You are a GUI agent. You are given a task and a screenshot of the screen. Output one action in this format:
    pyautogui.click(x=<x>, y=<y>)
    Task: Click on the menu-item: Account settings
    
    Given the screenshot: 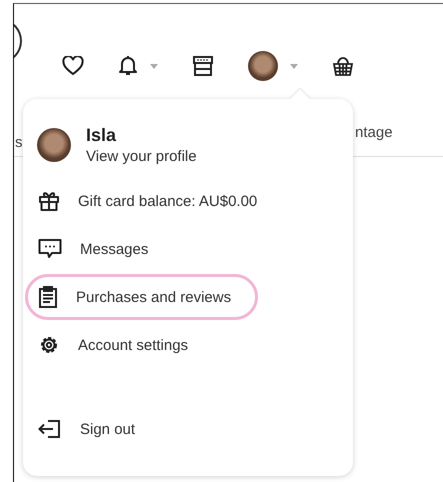 What is the action you would take?
    pyautogui.click(x=120, y=345)
    